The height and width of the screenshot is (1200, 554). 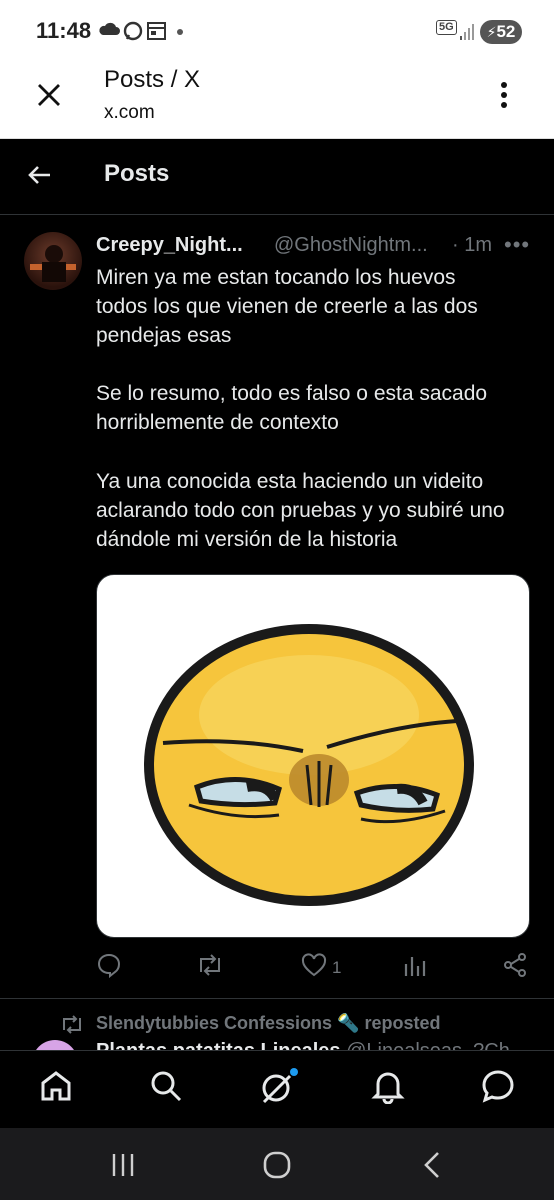 What do you see at coordinates (109, 965) in the screenshot?
I see `reply-icon` at bounding box center [109, 965].